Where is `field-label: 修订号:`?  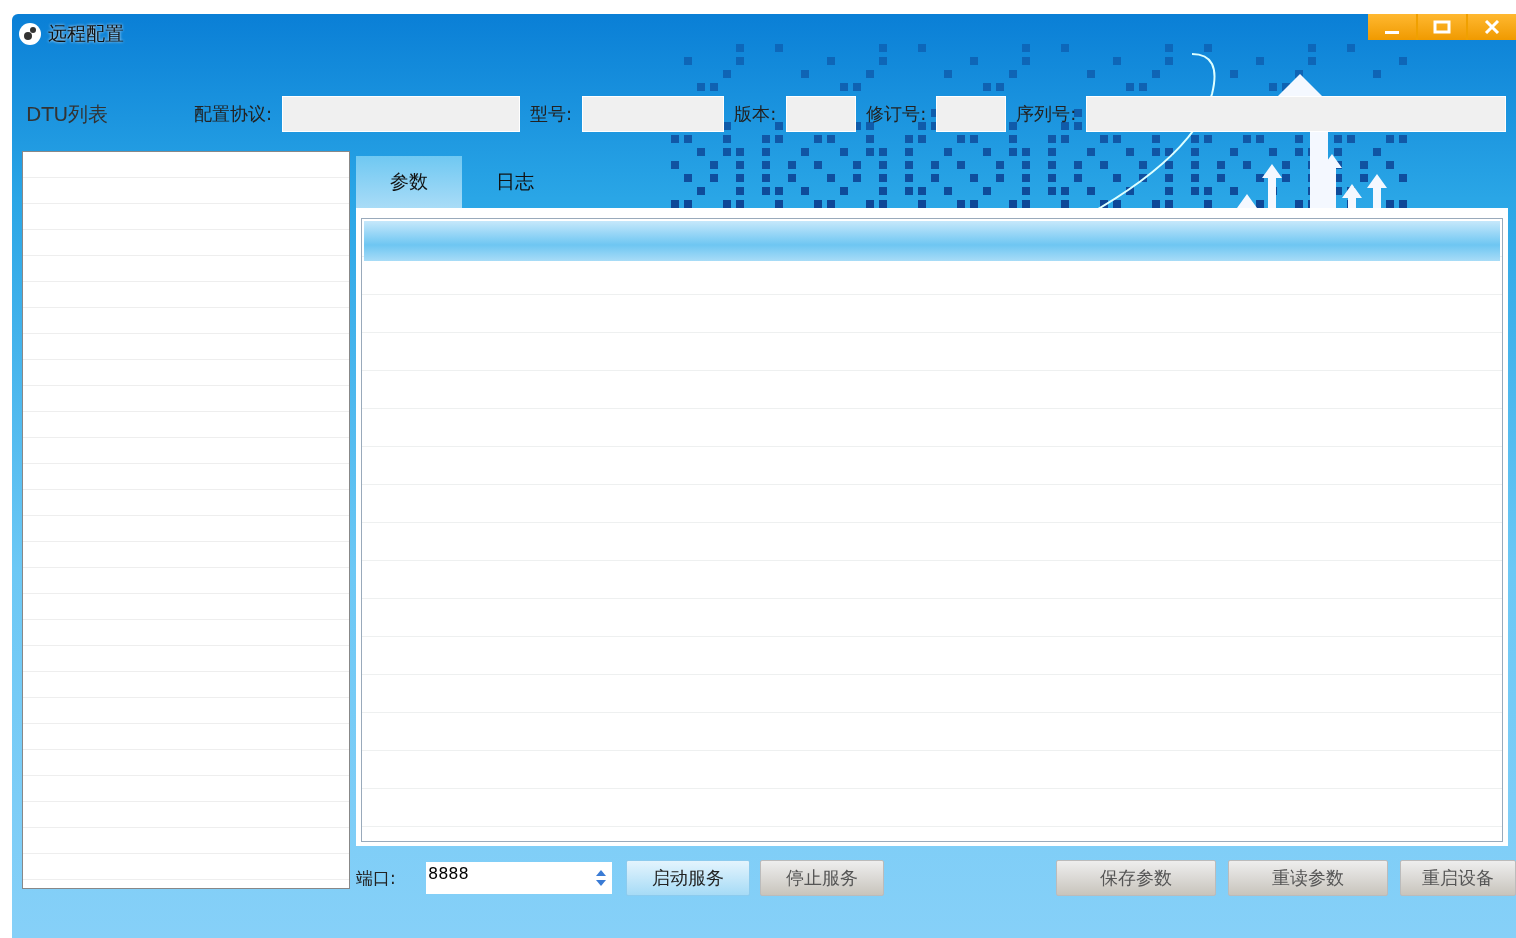 field-label: 修订号: is located at coordinates (896, 114).